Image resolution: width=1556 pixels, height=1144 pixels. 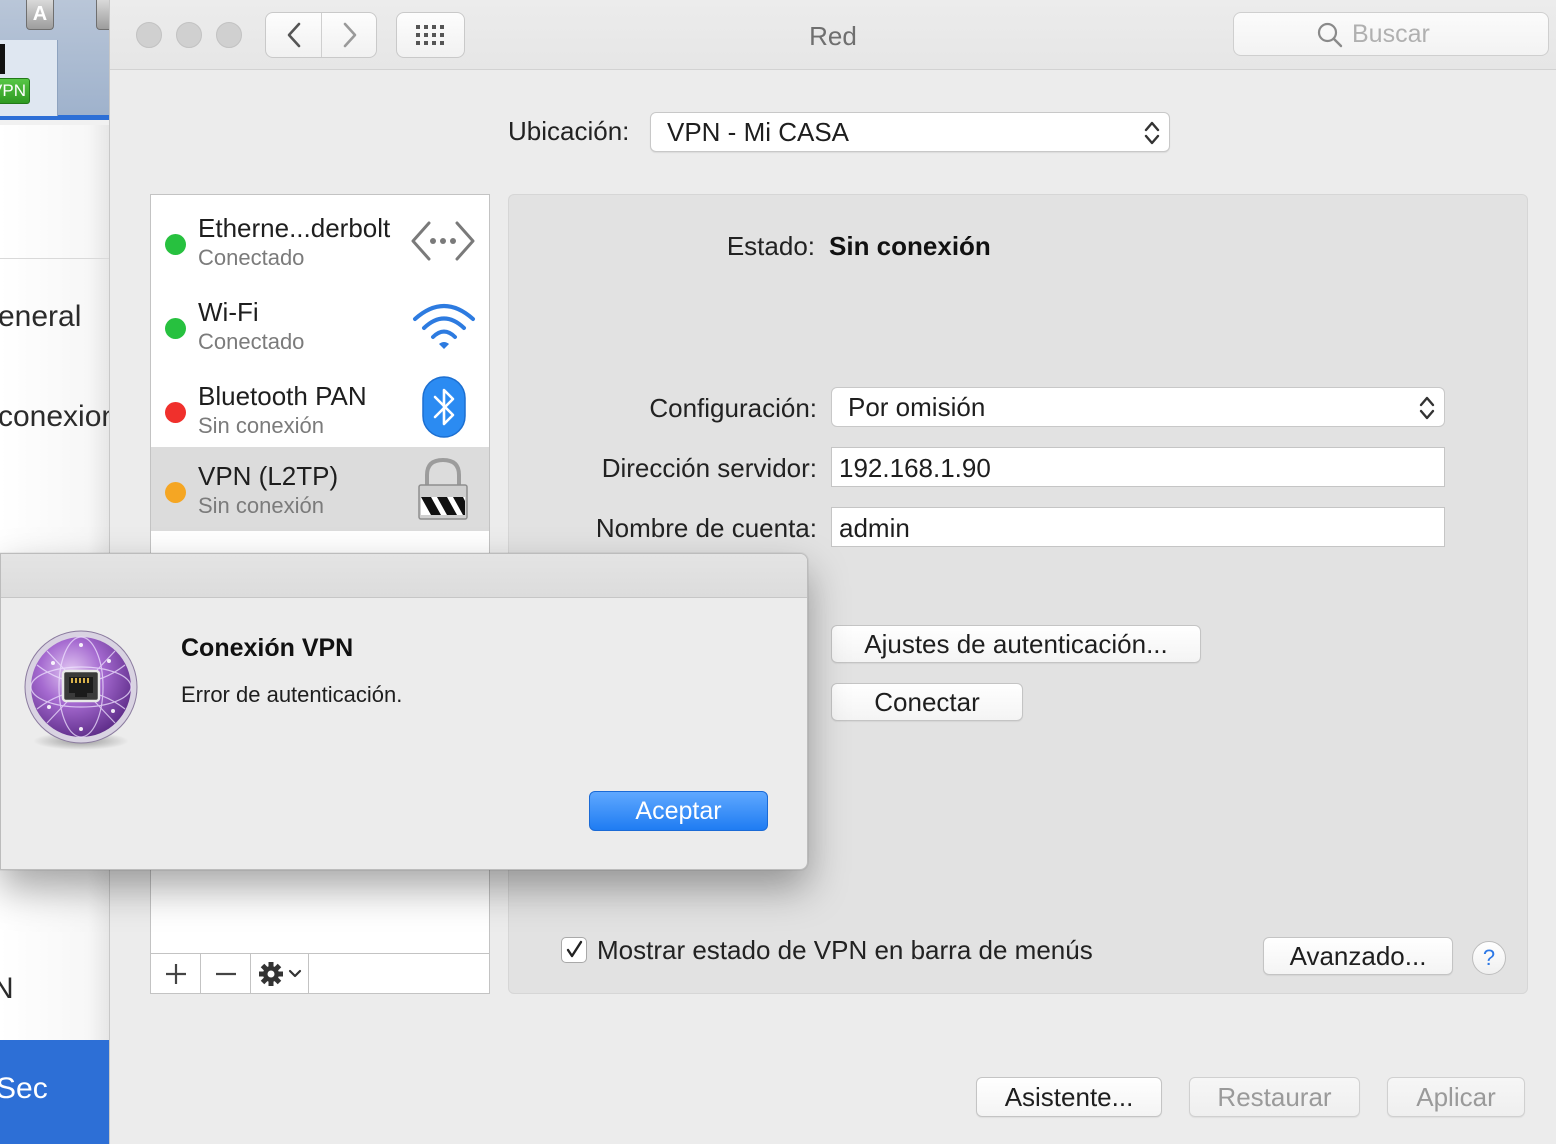 I want to click on service-item-bluetooth: Bluetooth PAN Sin conexión, so click(x=320, y=409).